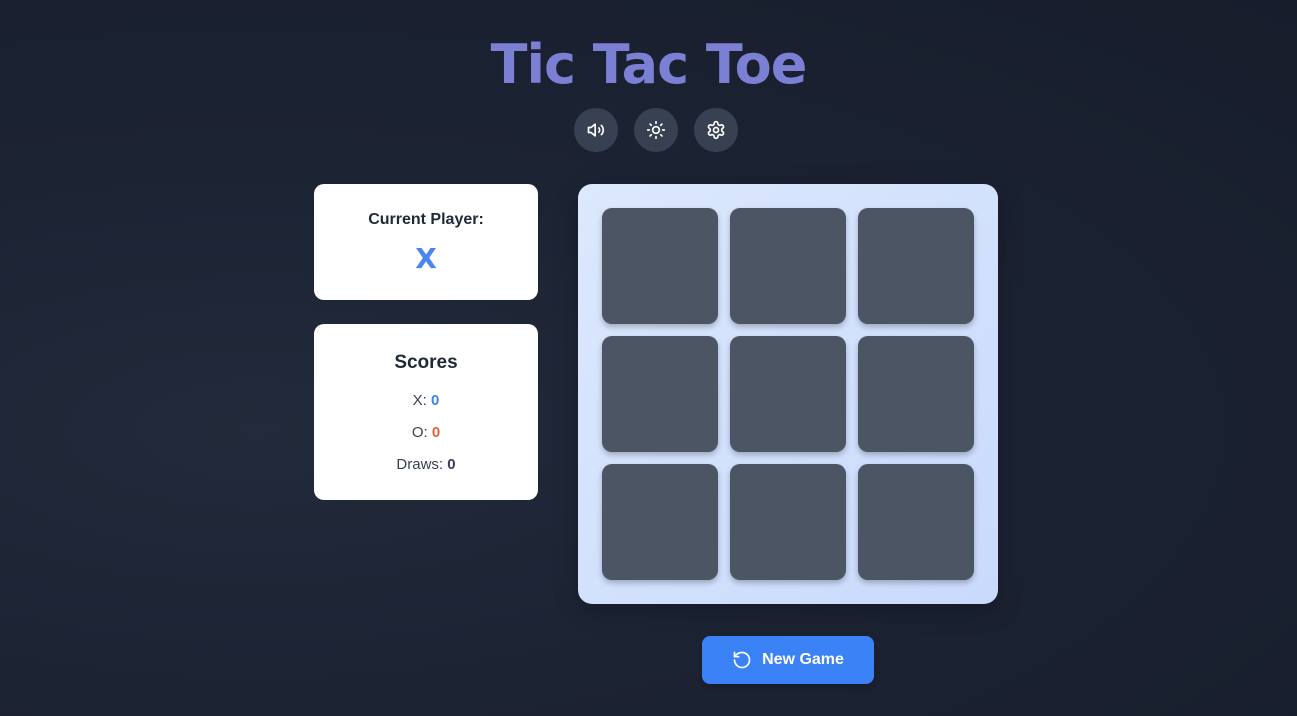  I want to click on page-title: Tic Tac Toe, so click(649, 64).